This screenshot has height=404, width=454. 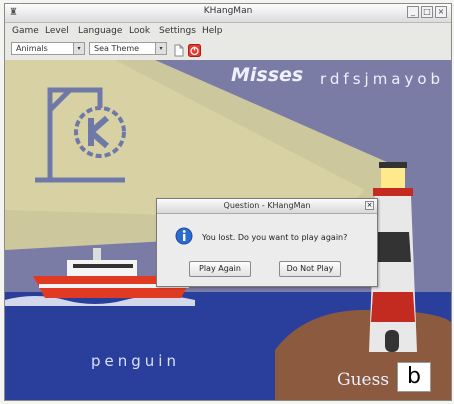 I want to click on quit-icon, so click(x=194, y=50).